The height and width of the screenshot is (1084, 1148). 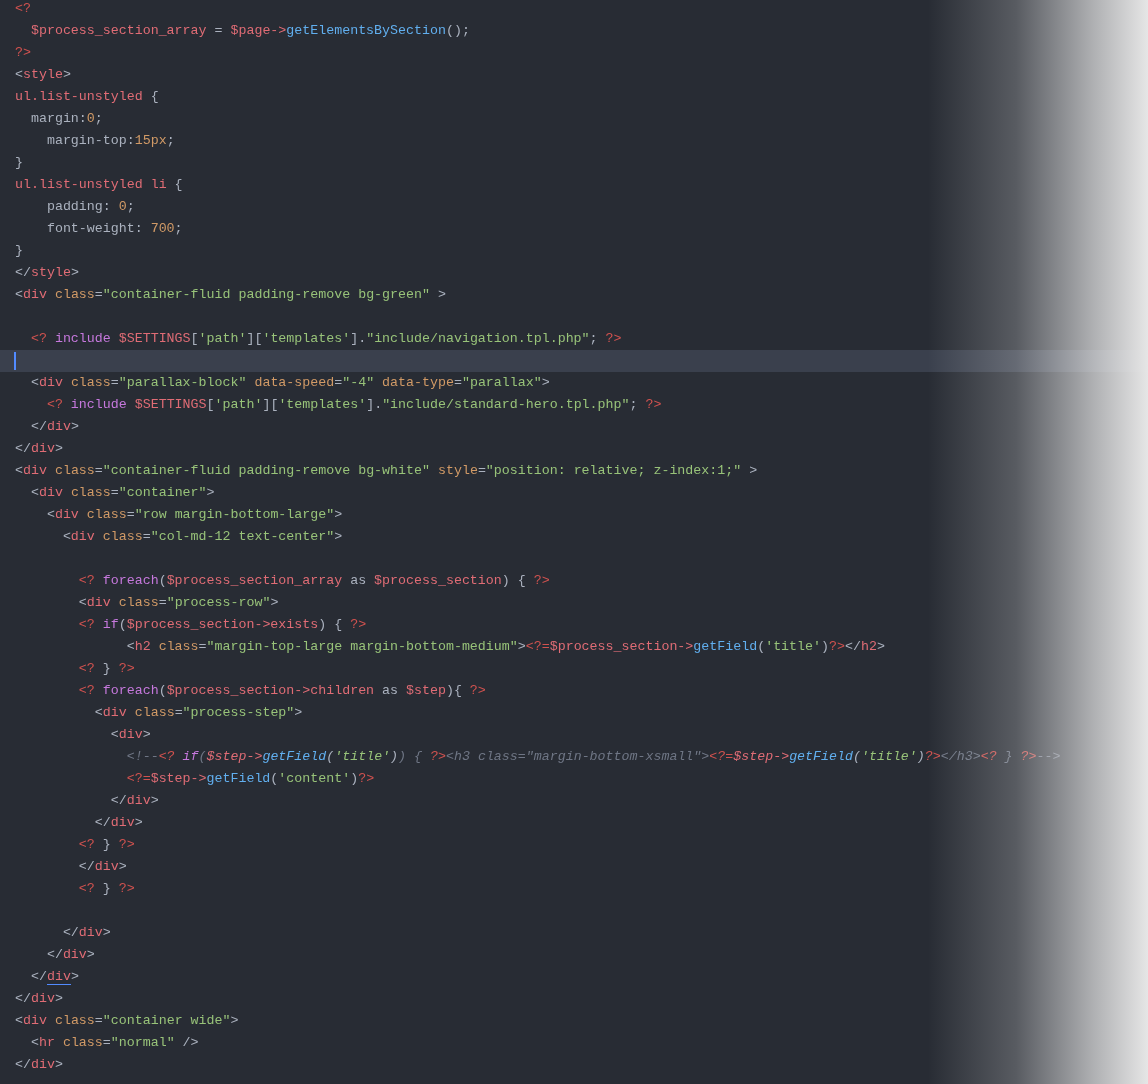 I want to click on code-line: ul.list-unstyled {, so click(x=87, y=97).